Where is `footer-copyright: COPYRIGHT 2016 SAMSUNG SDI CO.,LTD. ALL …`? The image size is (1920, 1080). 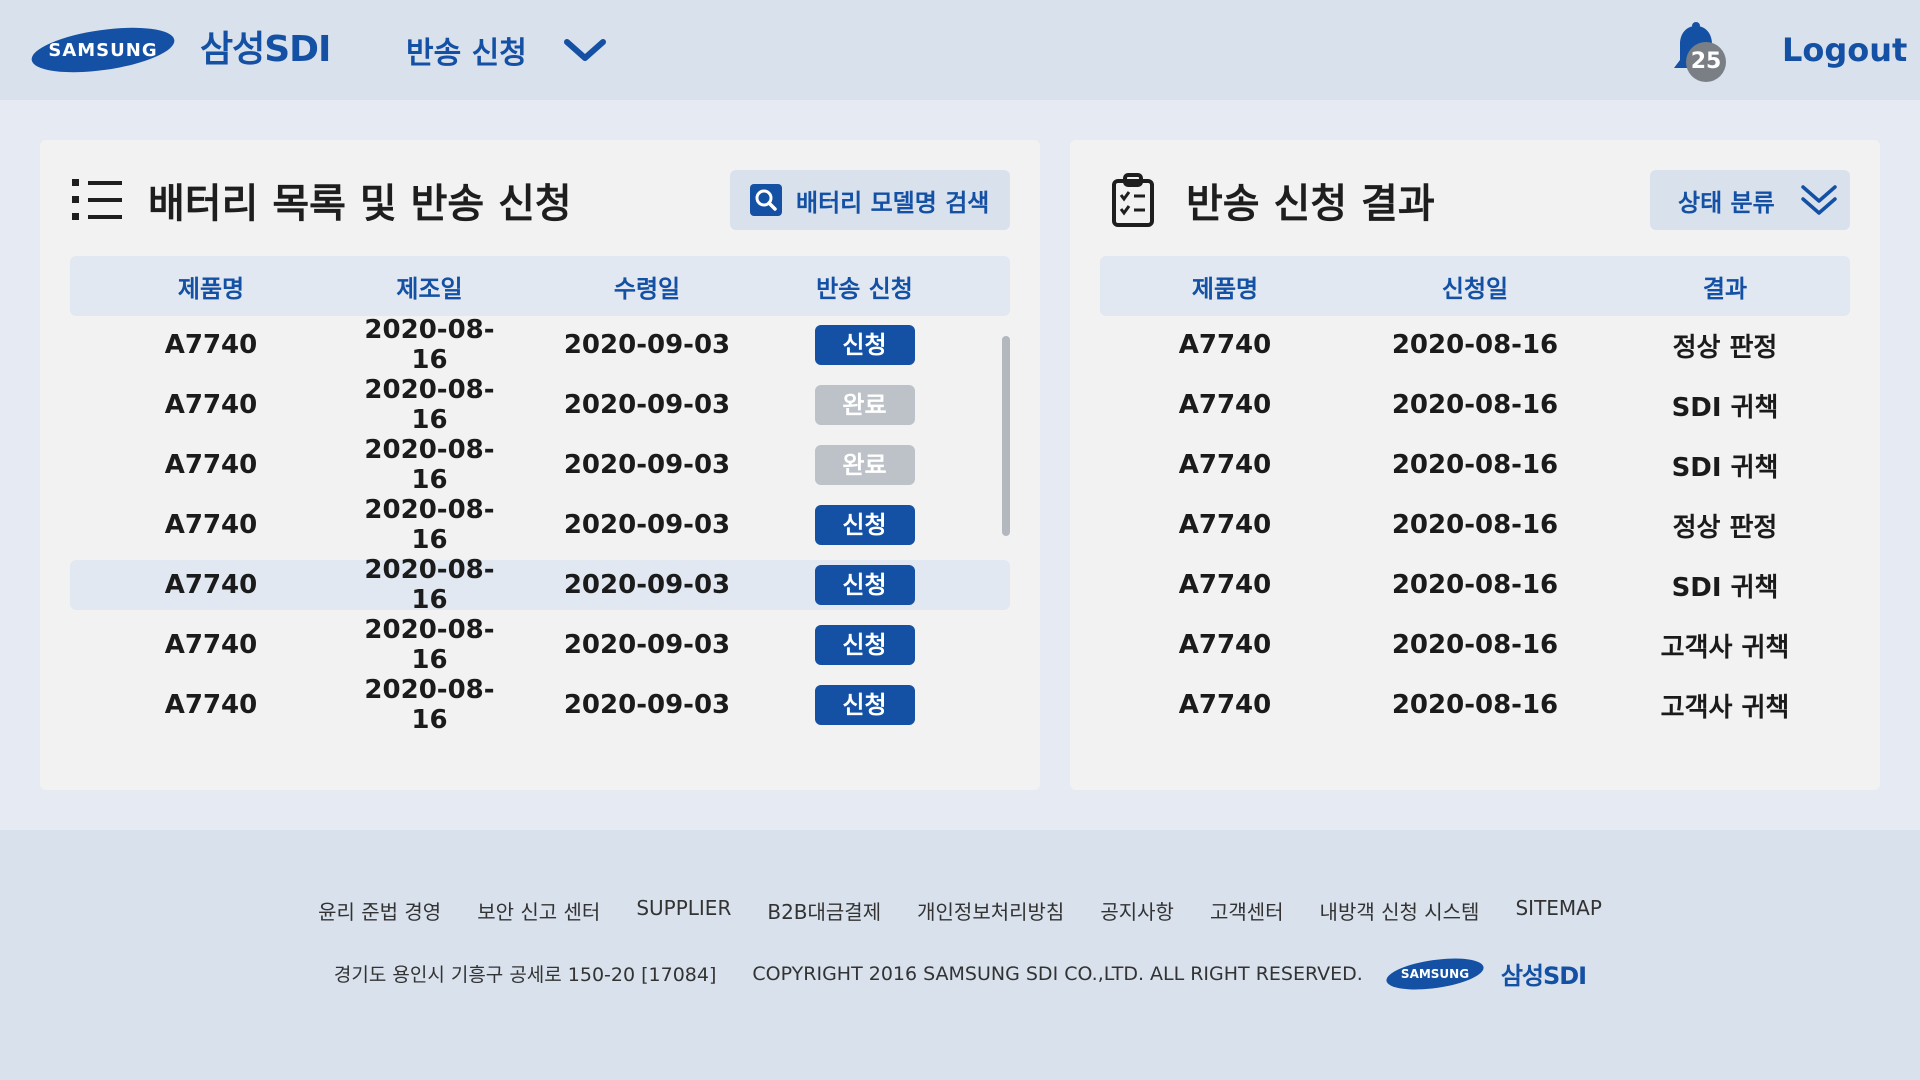
footer-copyright: COPYRIGHT 2016 SAMSUNG SDI CO.,LTD. ALL … is located at coordinates (1057, 973).